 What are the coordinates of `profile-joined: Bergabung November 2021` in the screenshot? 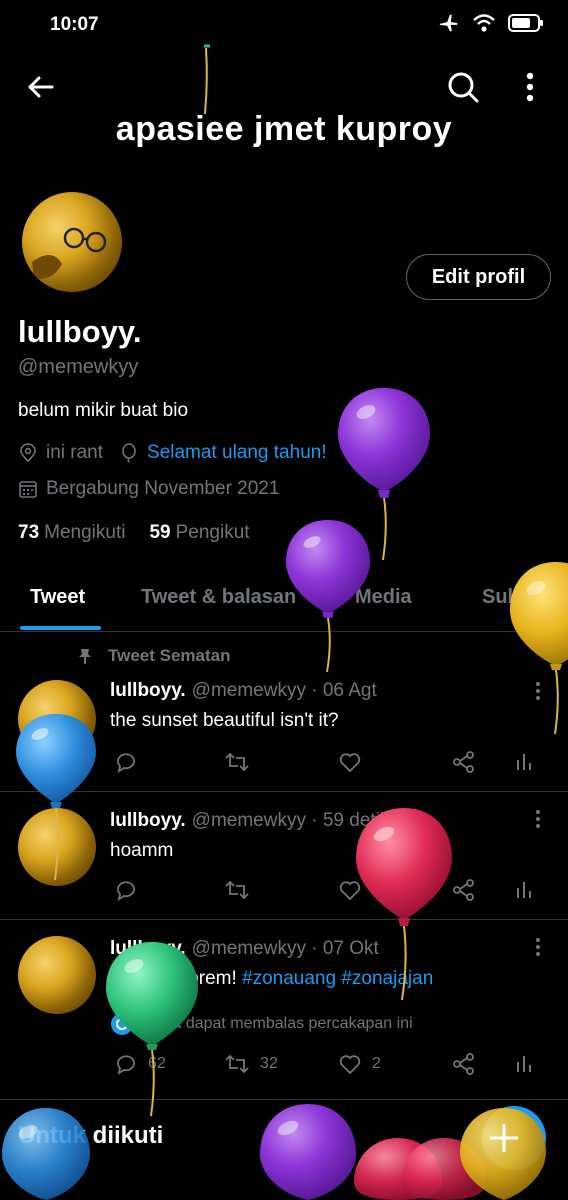 It's located at (163, 488).